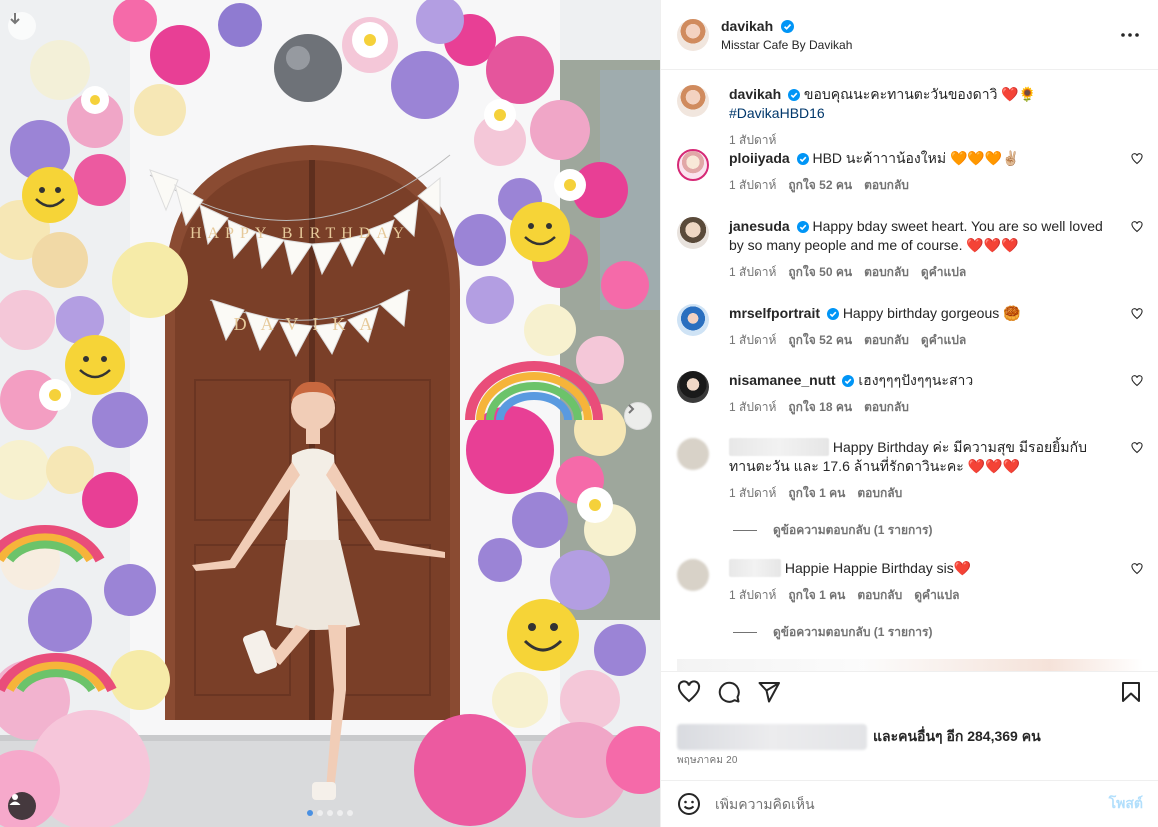 Image resolution: width=1158 pixels, height=827 pixels. Describe the element at coordinates (638, 416) in the screenshot. I see `next-photo-button` at that location.